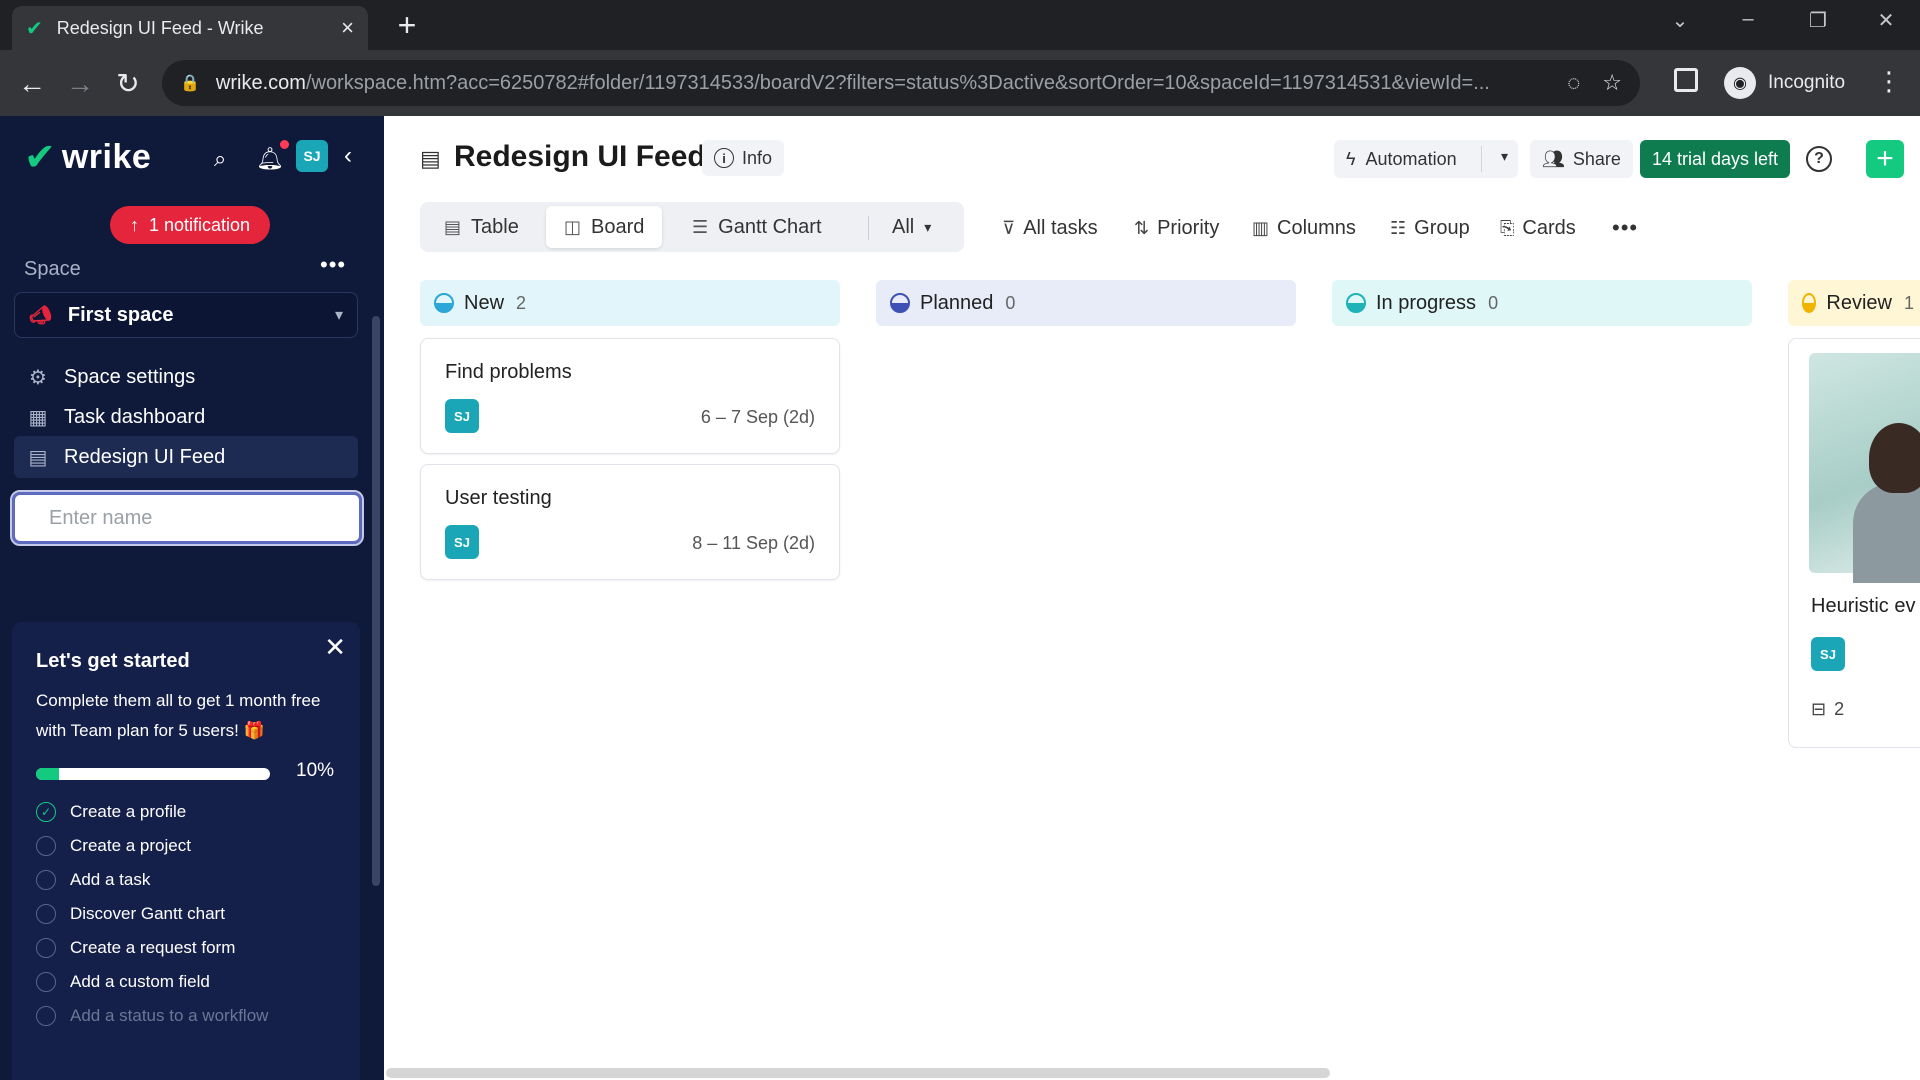  Describe the element at coordinates (335, 647) in the screenshot. I see `close-icon: ✕` at that location.